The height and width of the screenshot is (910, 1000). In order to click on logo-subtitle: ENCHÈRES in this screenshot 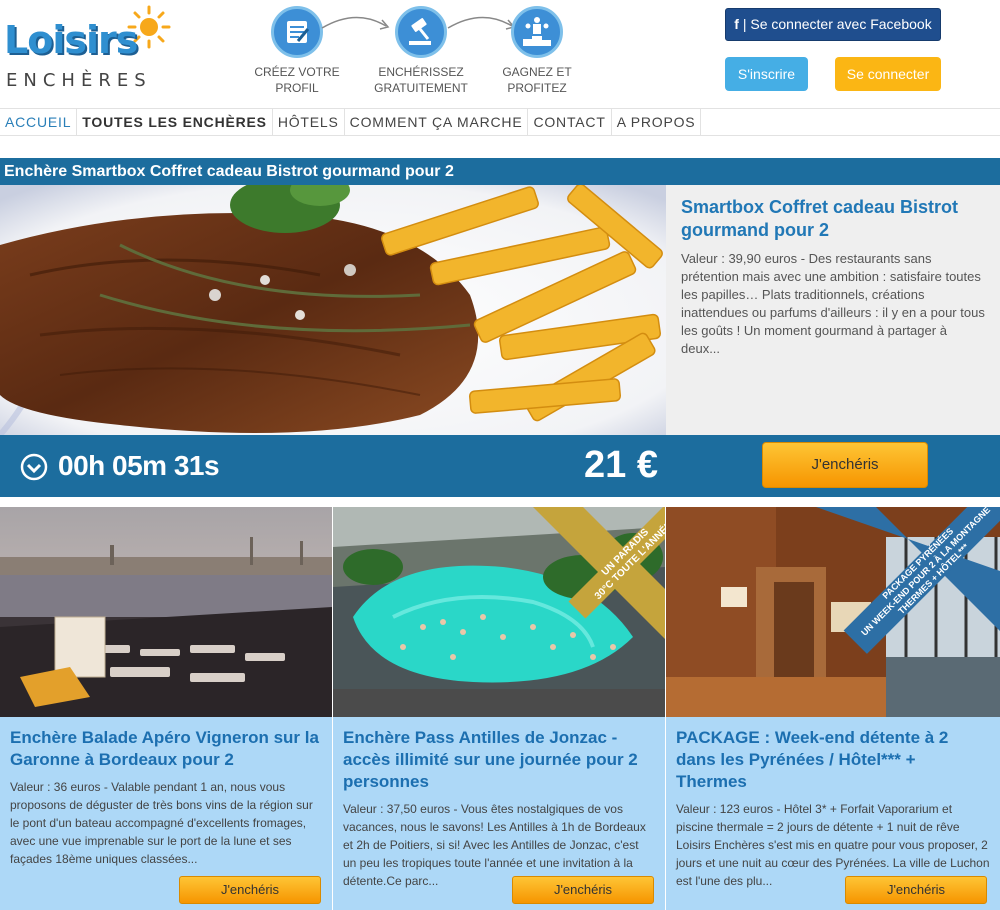, I will do `click(79, 80)`.